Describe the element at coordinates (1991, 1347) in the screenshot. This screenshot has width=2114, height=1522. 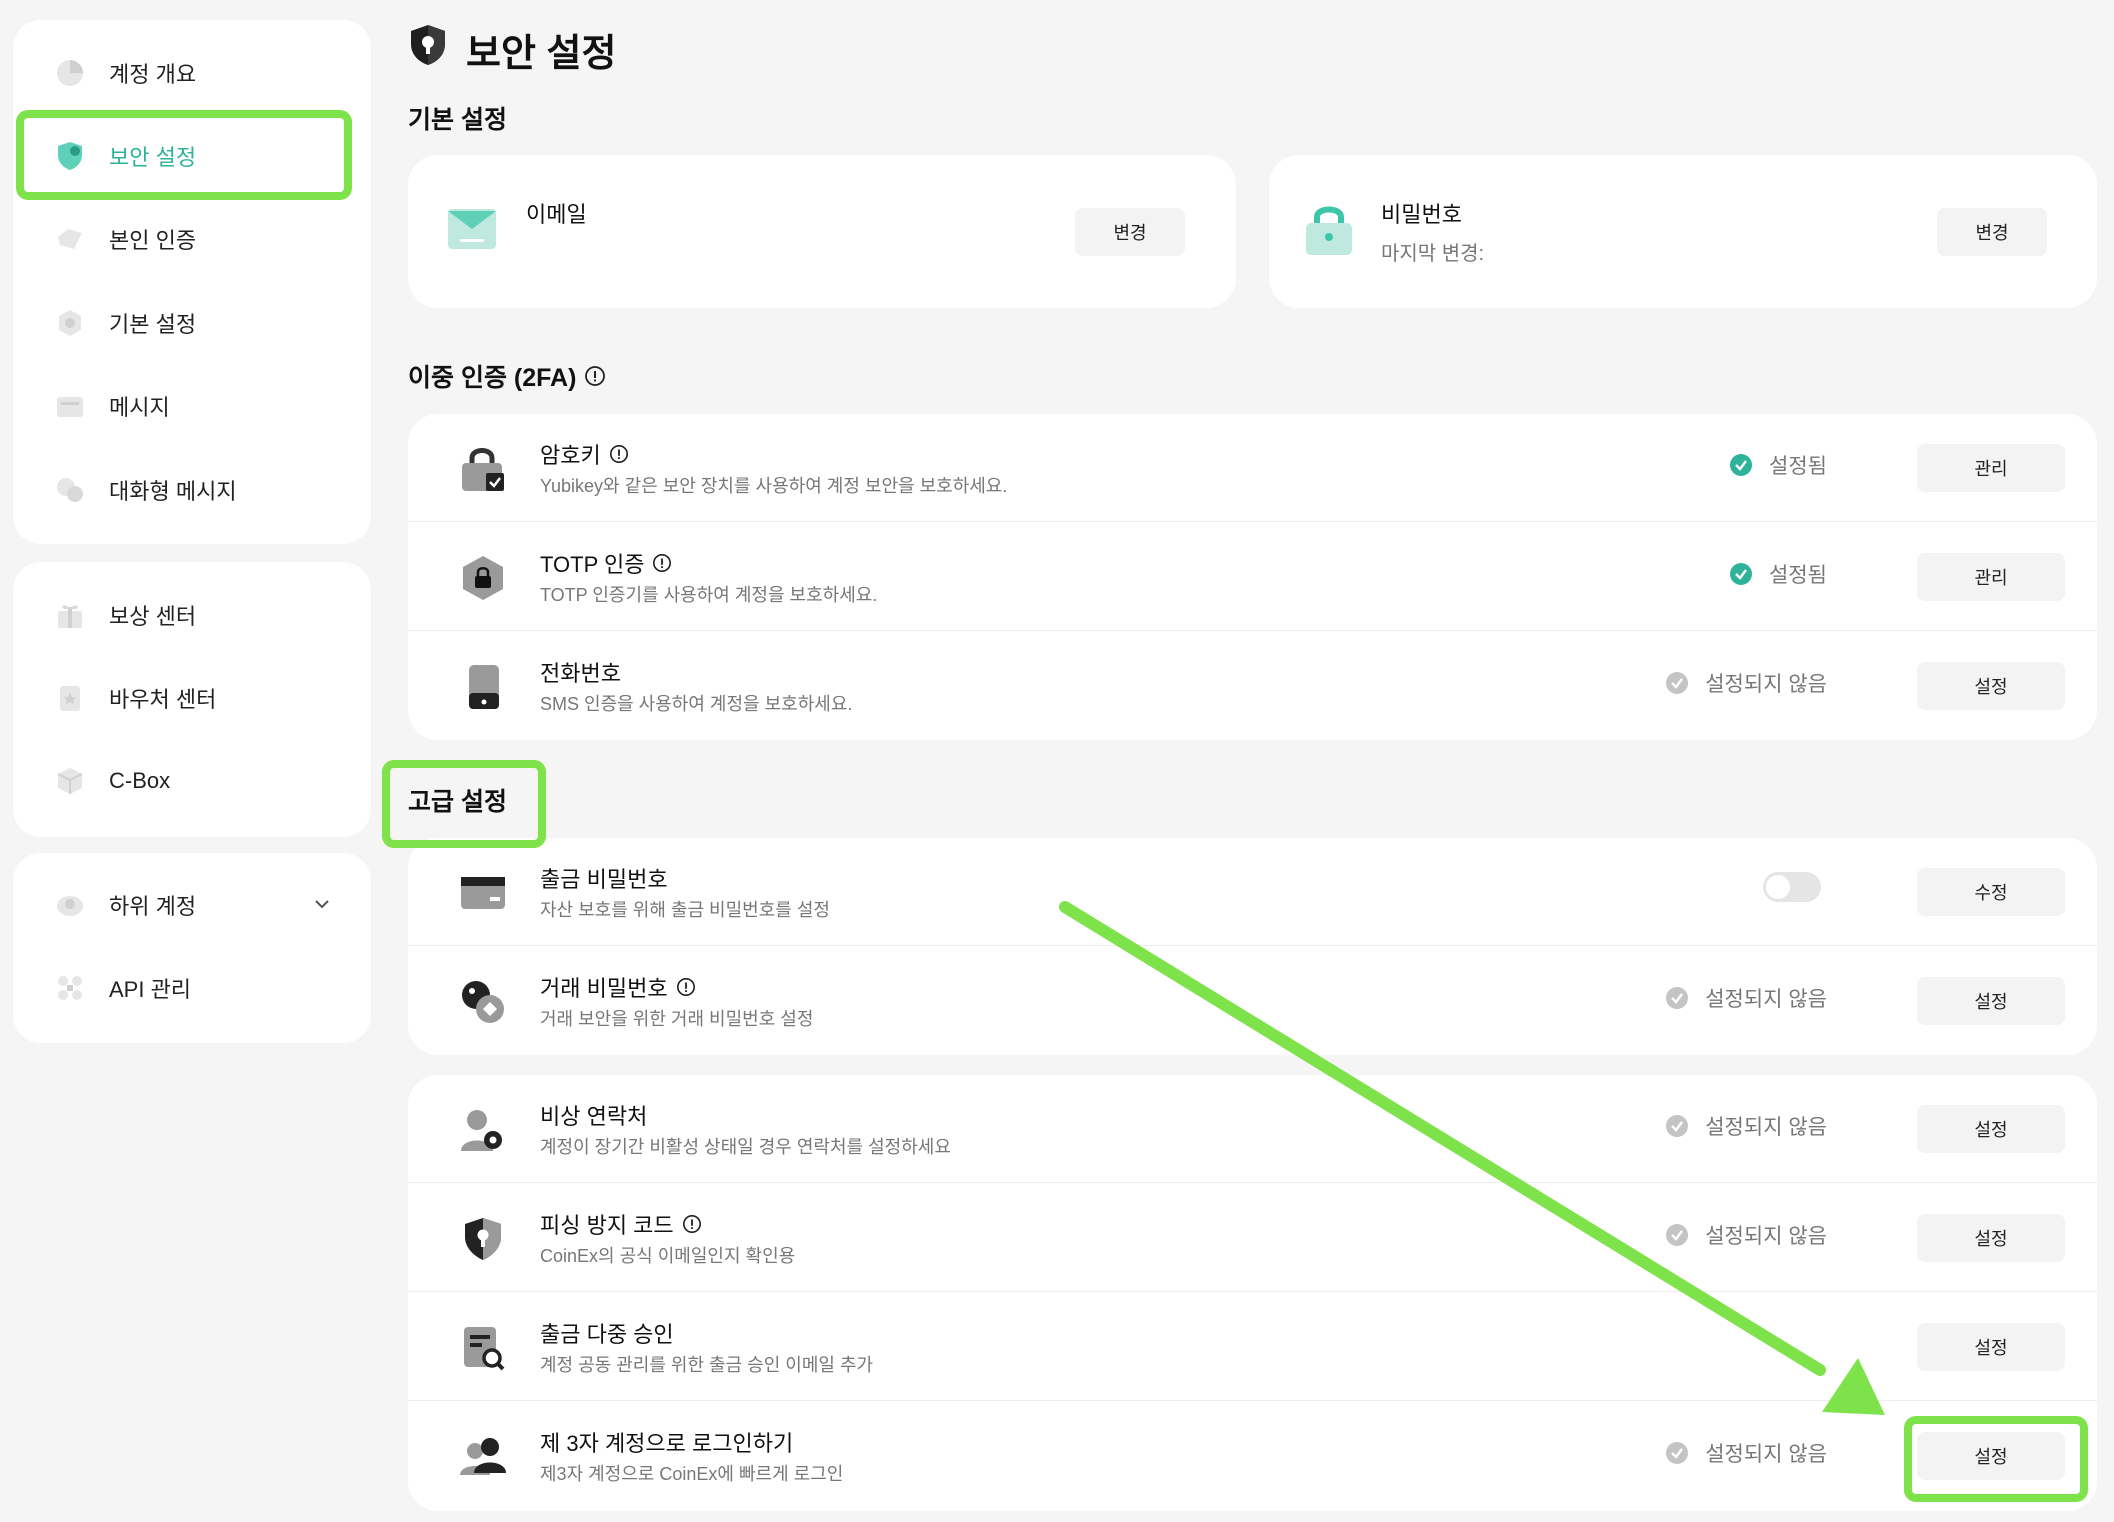
I see `multi-approval-setup-button: 설정` at that location.